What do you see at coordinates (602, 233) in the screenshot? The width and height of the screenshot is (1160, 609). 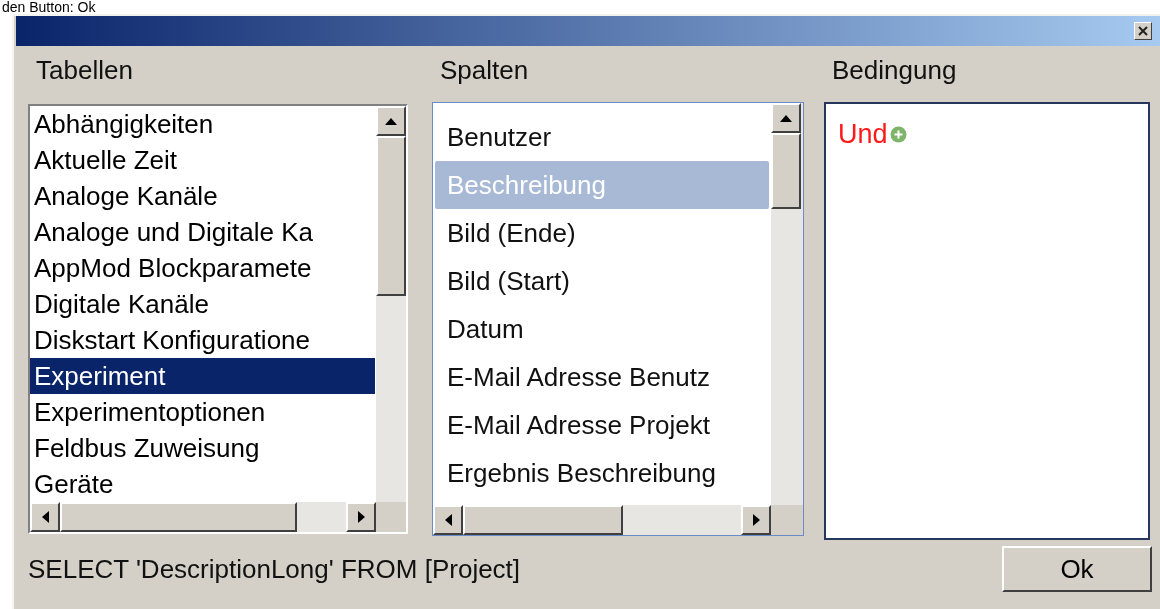 I see `column-item: Bild (Ende)` at bounding box center [602, 233].